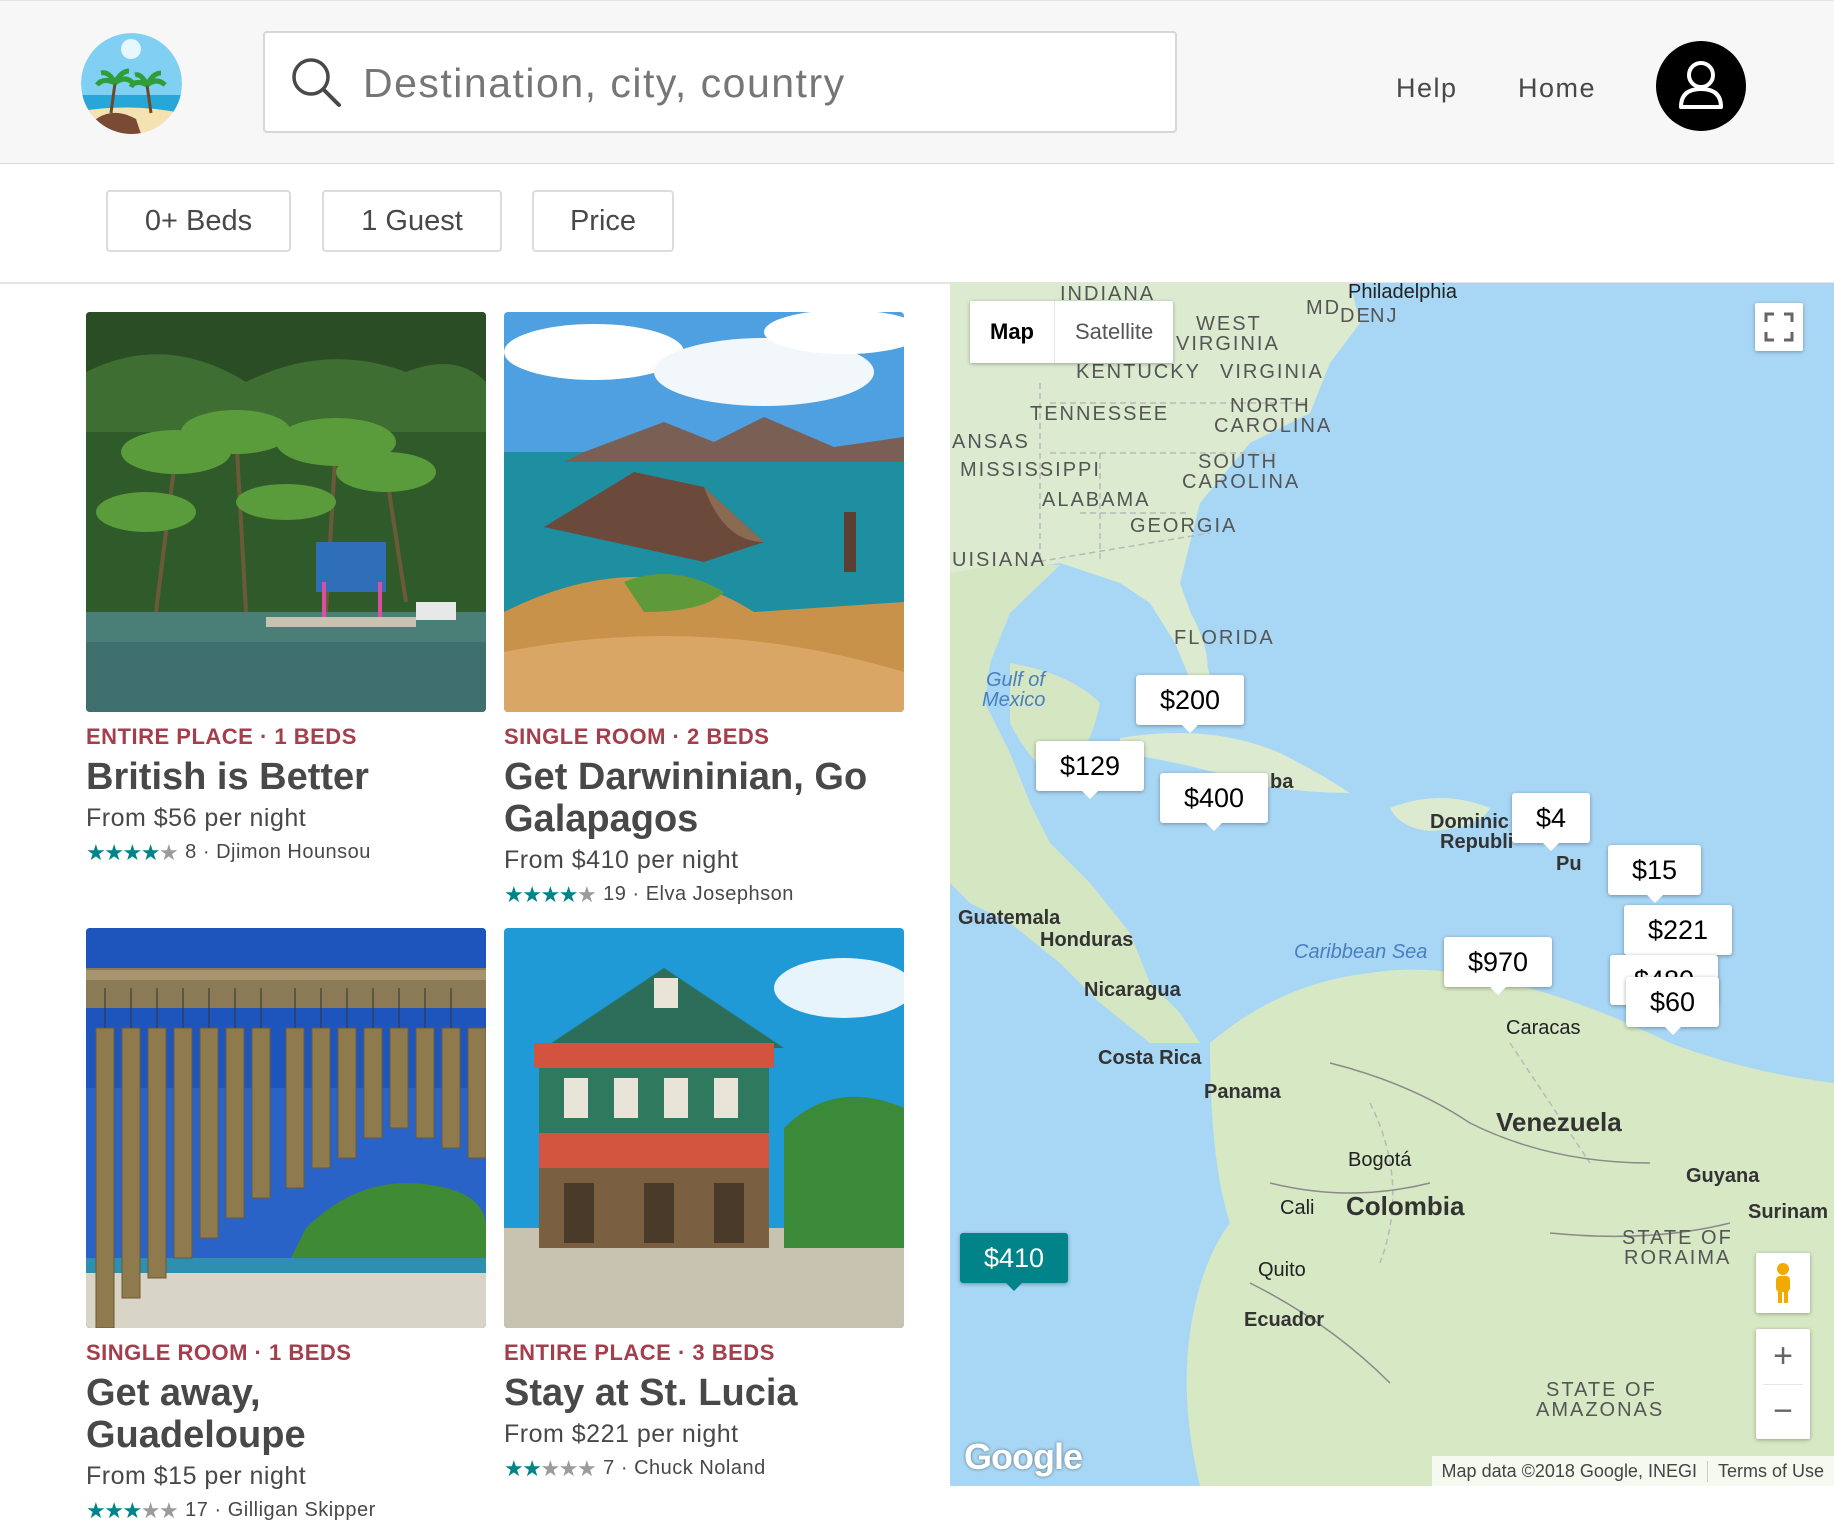  Describe the element at coordinates (316, 82) in the screenshot. I see `search-icon` at that location.